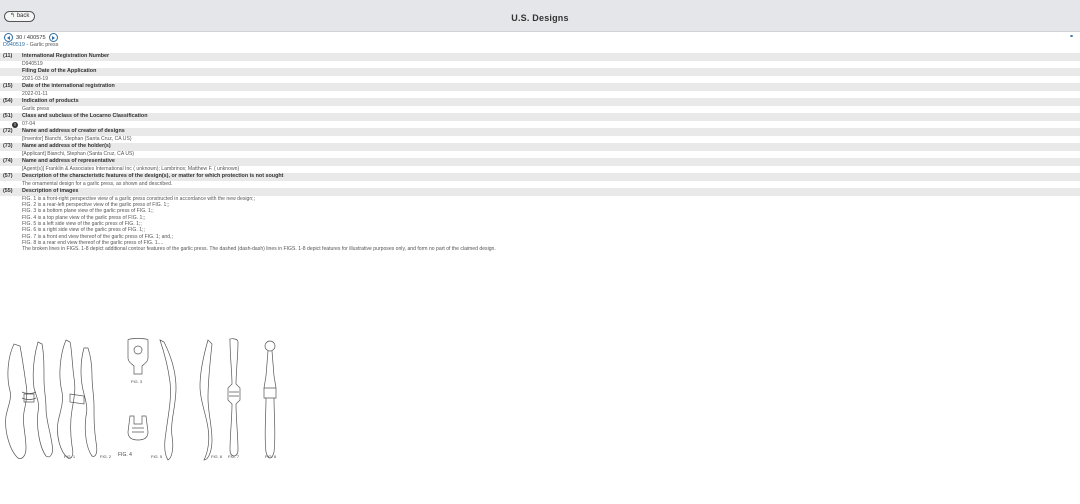 The image size is (1080, 504). I want to click on previous-record-button, so click(8, 37).